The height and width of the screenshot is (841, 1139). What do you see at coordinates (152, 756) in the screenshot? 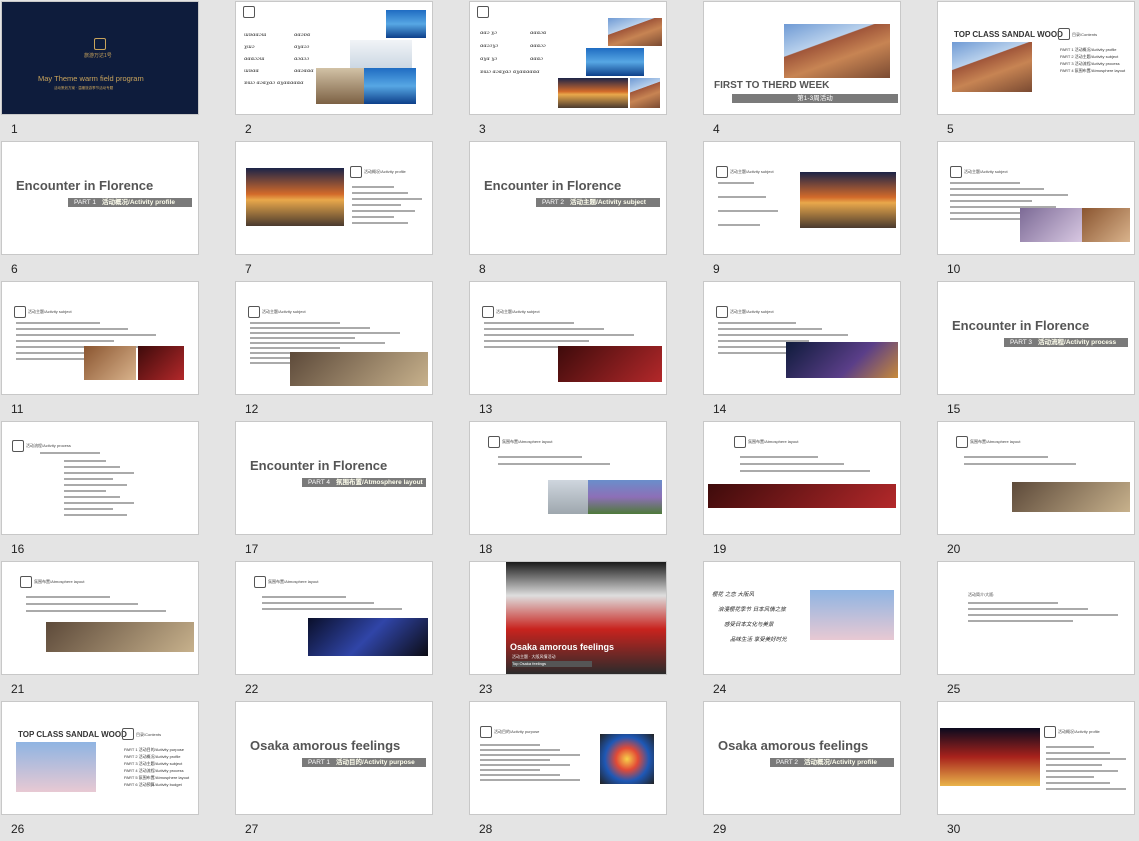
I see `toc-item: PART 2 活动概况/Activity profile` at bounding box center [152, 756].